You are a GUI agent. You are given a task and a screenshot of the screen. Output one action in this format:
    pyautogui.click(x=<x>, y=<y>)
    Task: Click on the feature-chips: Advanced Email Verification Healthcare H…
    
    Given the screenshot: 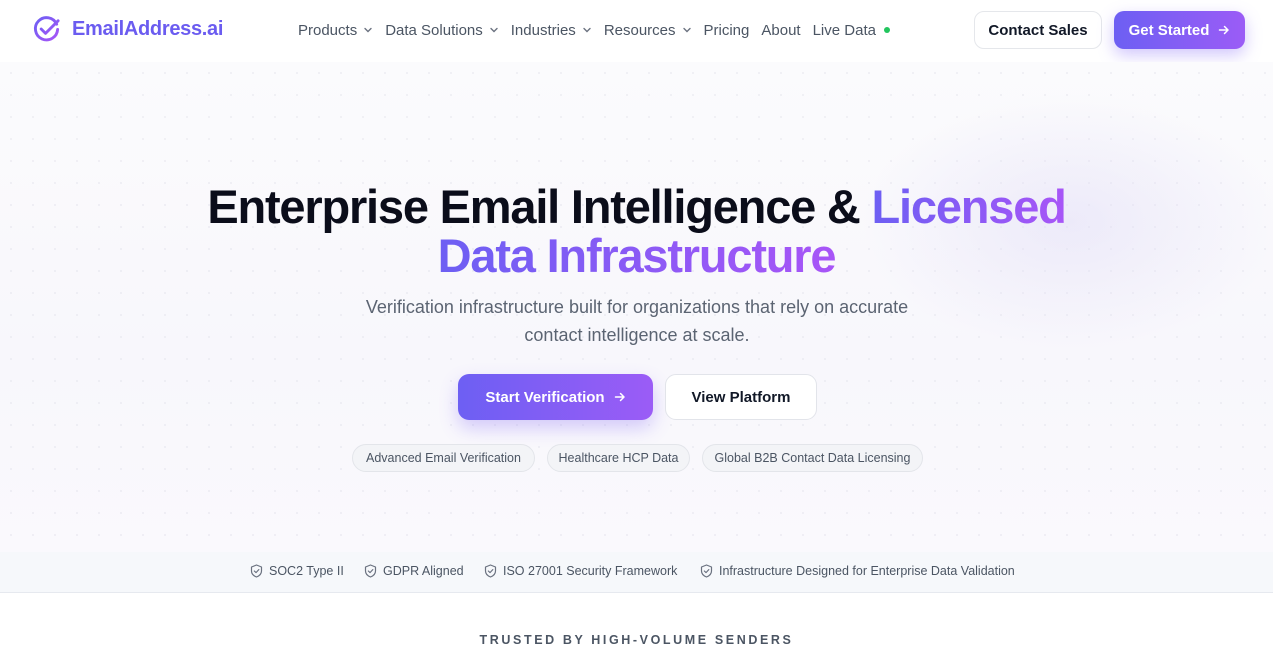 What is the action you would take?
    pyautogui.click(x=636, y=458)
    